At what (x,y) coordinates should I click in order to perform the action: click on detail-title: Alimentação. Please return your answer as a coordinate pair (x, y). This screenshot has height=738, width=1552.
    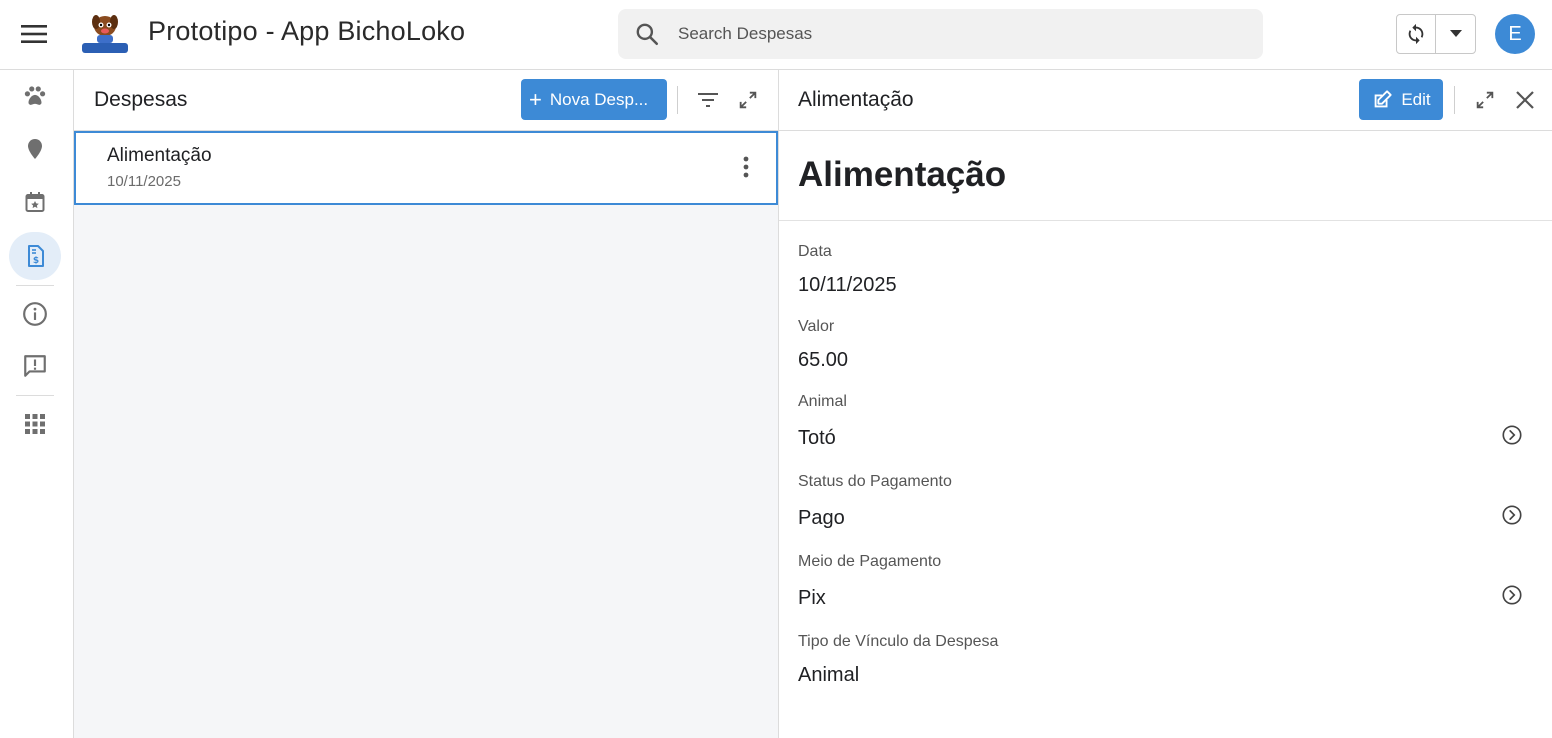
    Looking at the image, I should click on (902, 174).